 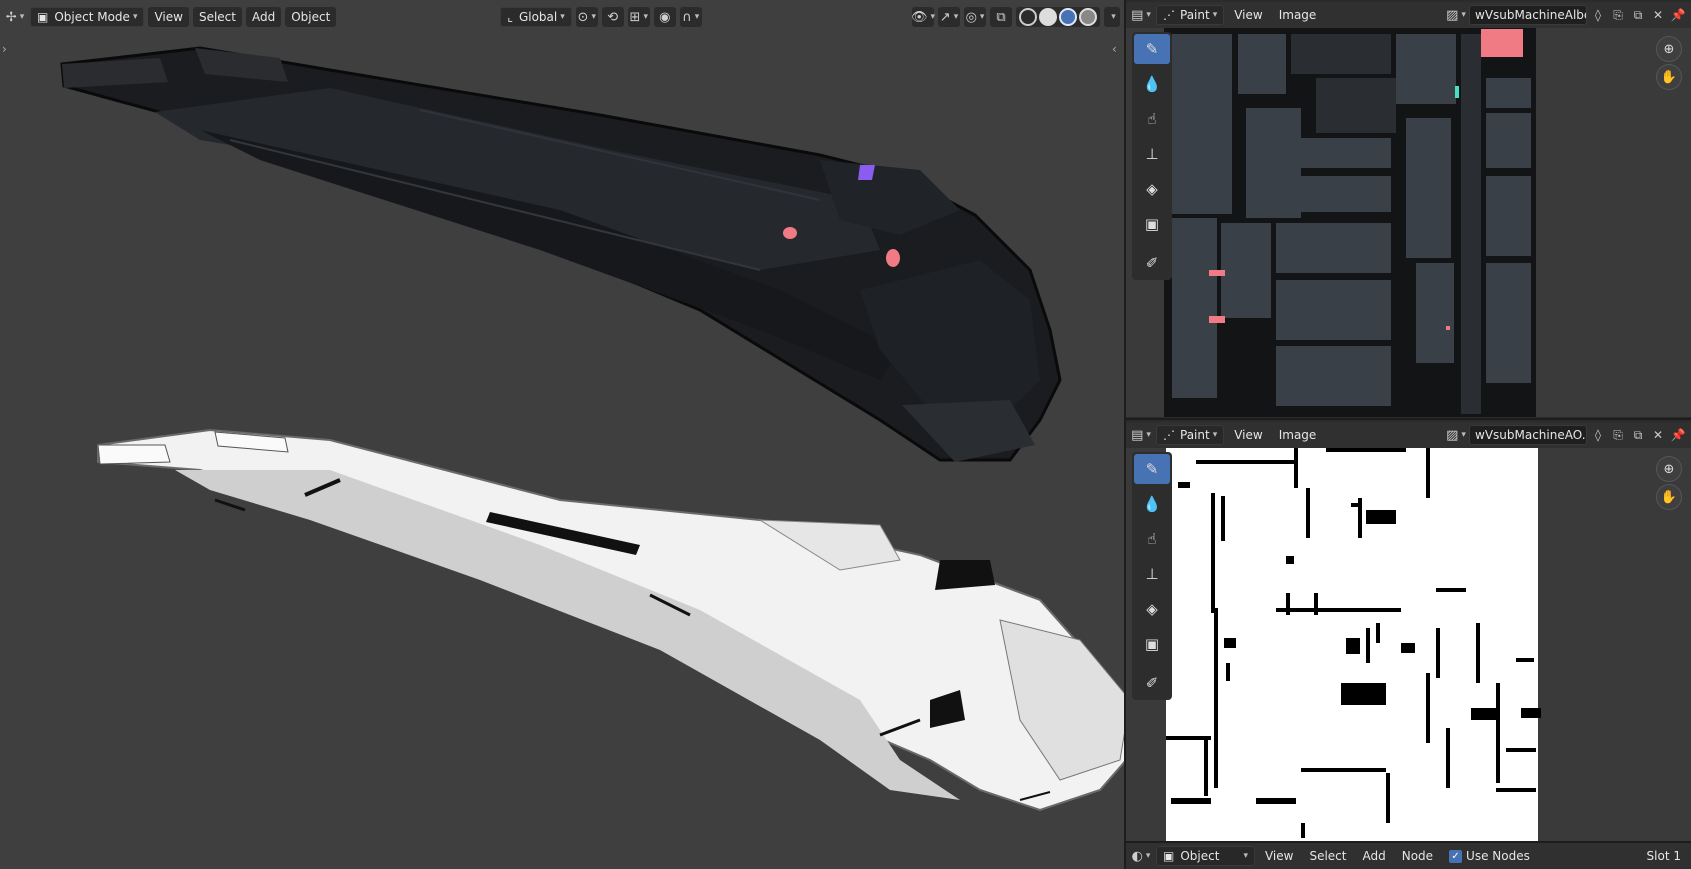 I want to click on pivot-point-icon: ⊙ ▾, so click(x=586, y=17).